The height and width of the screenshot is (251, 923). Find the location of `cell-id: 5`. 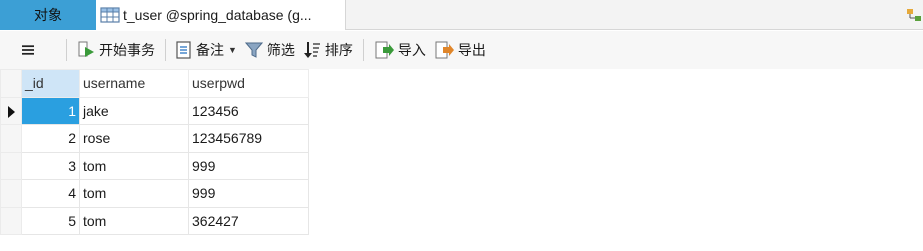

cell-id: 5 is located at coordinates (50, 220).